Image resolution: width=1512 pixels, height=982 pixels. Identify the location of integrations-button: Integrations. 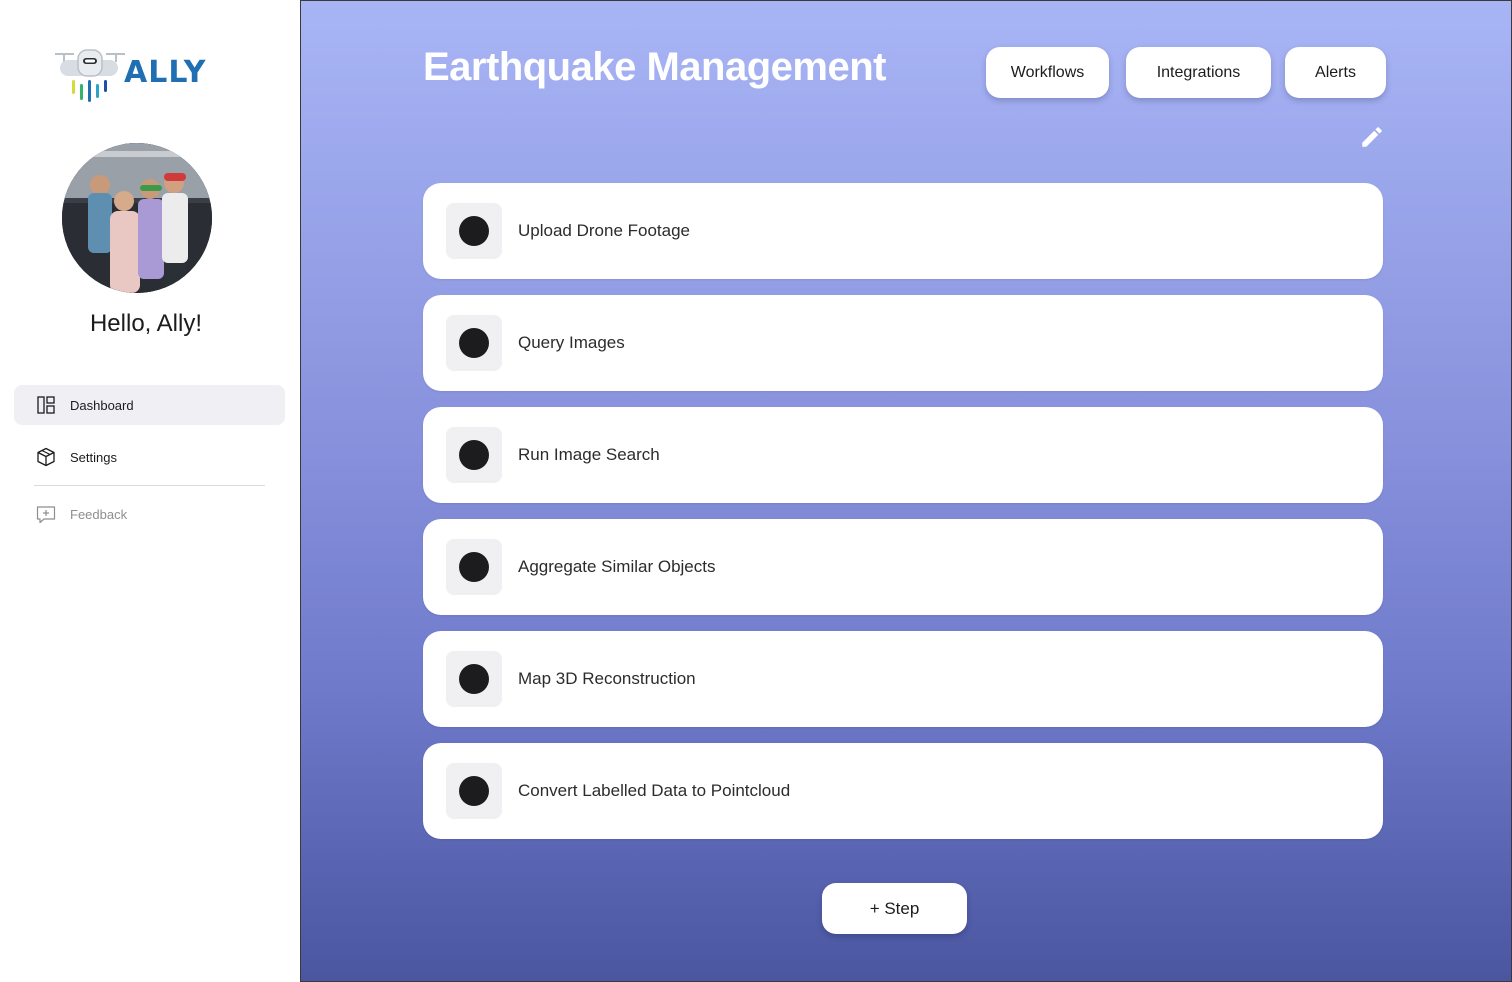
(1198, 72).